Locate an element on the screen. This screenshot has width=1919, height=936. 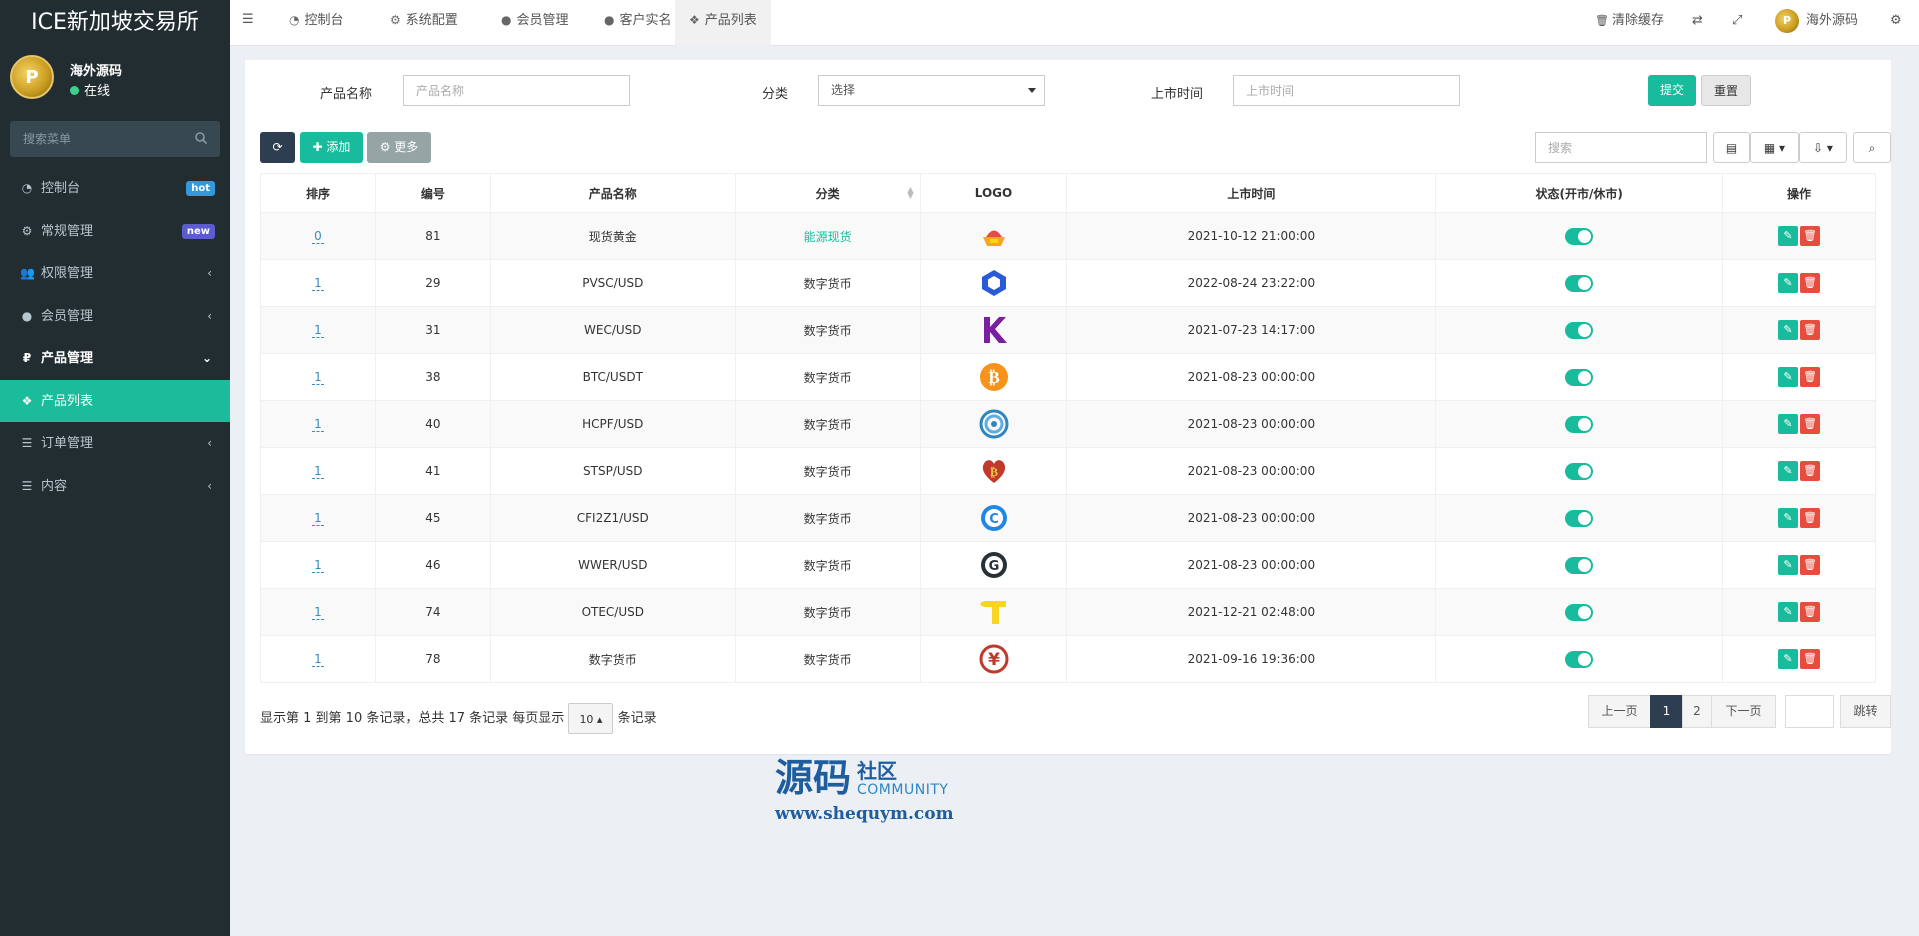
more-button: ⚙ 更多 is located at coordinates (399, 147).